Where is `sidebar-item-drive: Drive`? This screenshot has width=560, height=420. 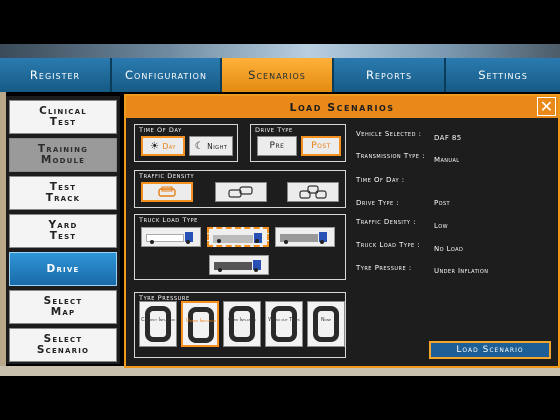
sidebar-item-drive: Drive is located at coordinates (63, 269).